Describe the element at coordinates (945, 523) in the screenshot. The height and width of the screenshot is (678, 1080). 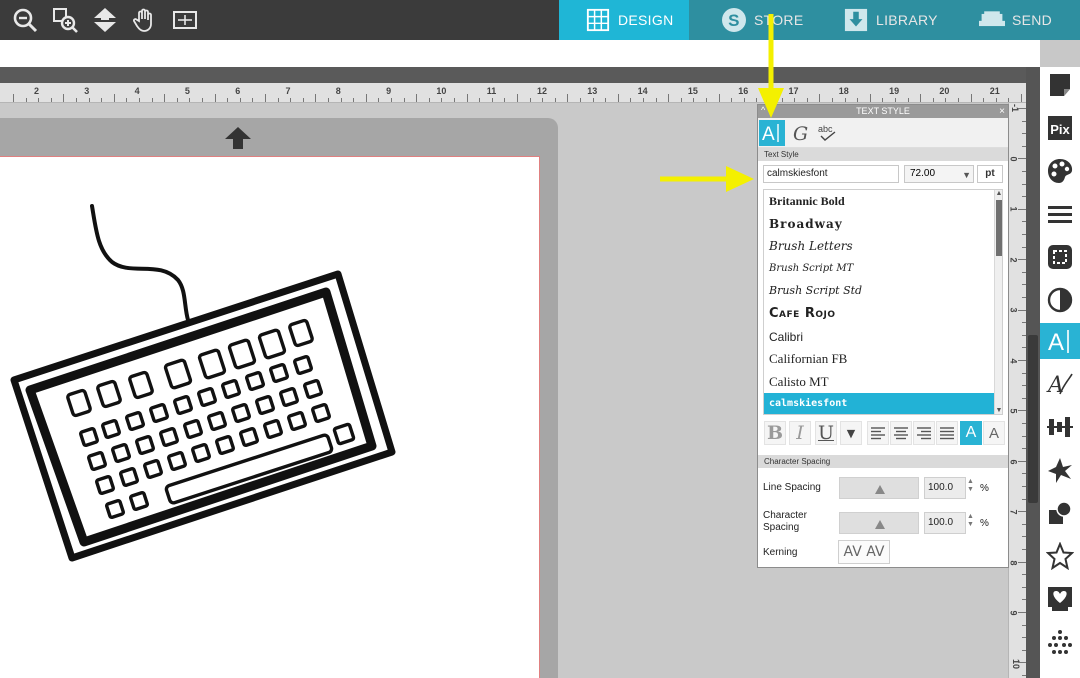
I see `character-spacing-input: 100.0` at that location.